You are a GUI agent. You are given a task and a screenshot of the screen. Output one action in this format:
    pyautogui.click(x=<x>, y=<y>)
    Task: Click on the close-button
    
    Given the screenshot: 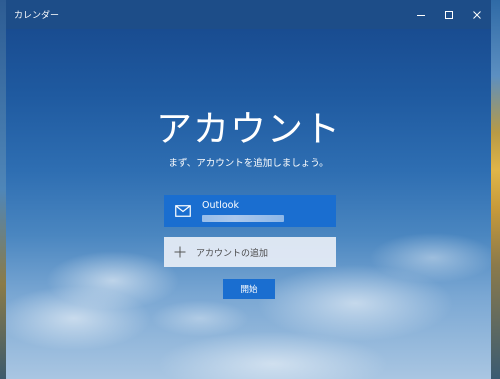 What is the action you would take?
    pyautogui.click(x=477, y=14)
    